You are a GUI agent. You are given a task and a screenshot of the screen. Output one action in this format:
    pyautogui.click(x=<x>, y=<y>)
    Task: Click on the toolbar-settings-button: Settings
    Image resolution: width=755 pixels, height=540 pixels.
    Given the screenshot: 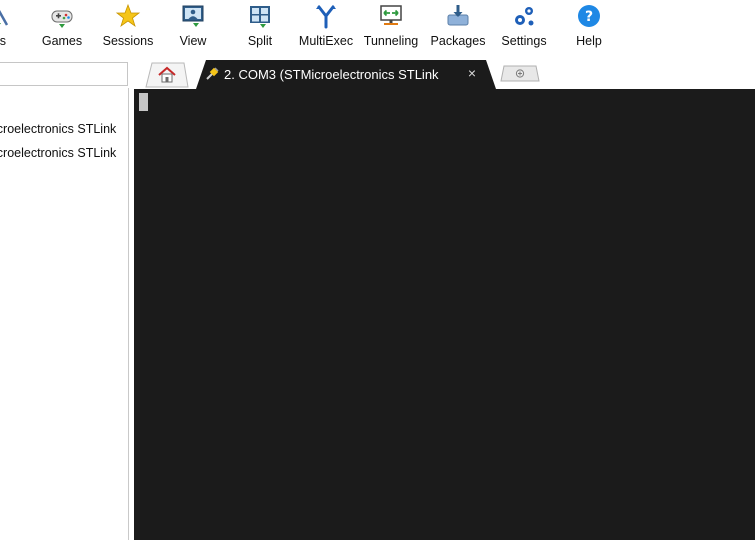 What is the action you would take?
    pyautogui.click(x=524, y=28)
    